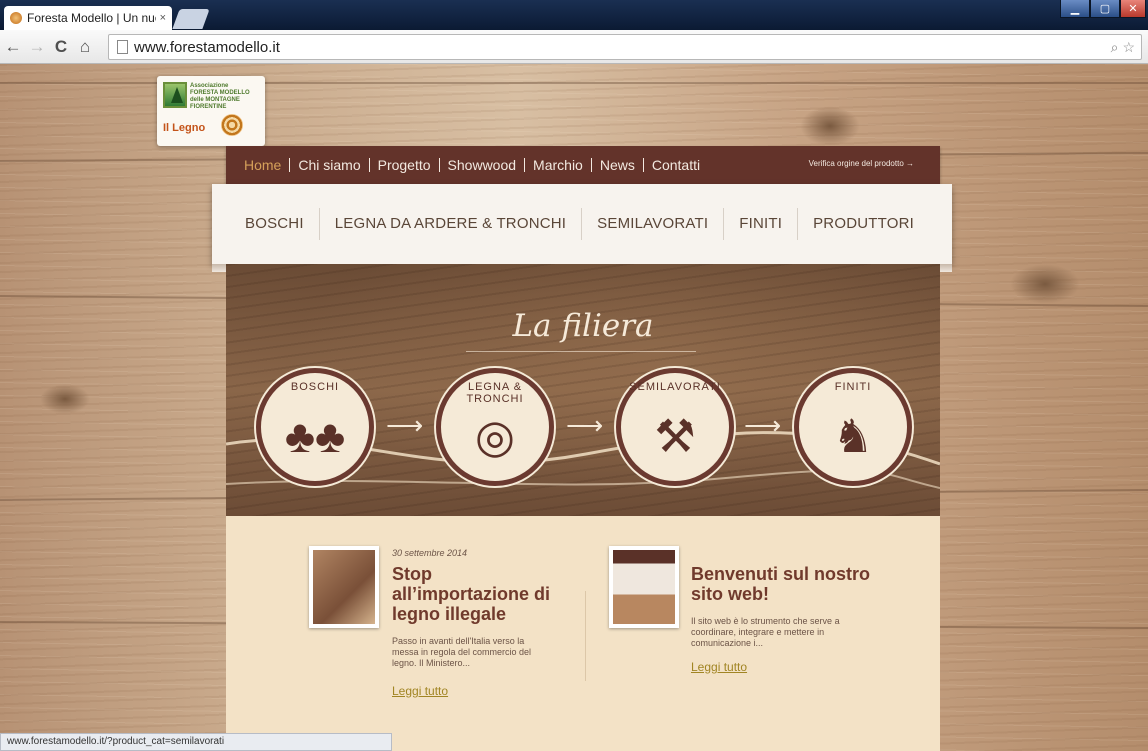 This screenshot has width=1148, height=751. I want to click on category-produttori: PRODUTTORI, so click(863, 224).